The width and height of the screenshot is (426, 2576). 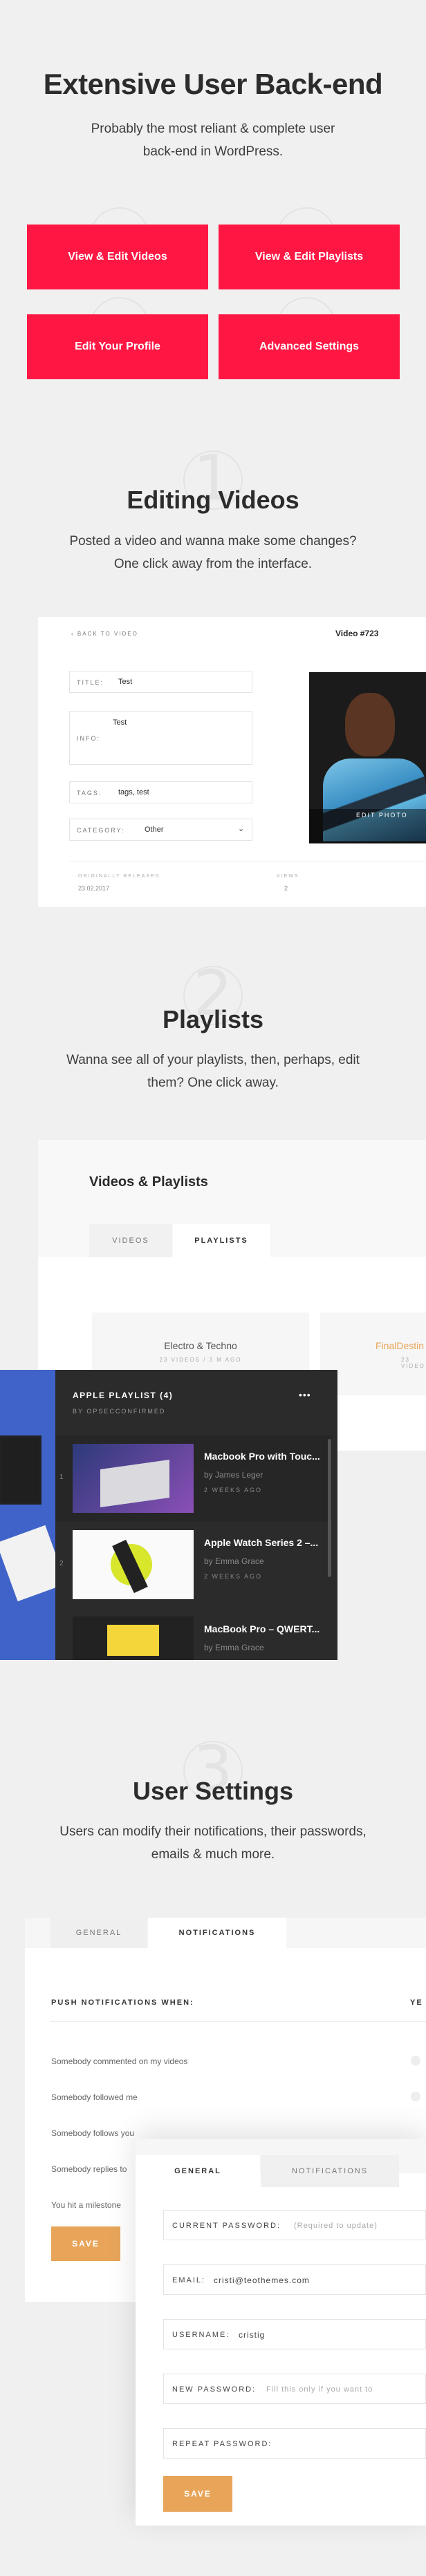 I want to click on playlist-card-title: FinalDestin, so click(x=400, y=1346).